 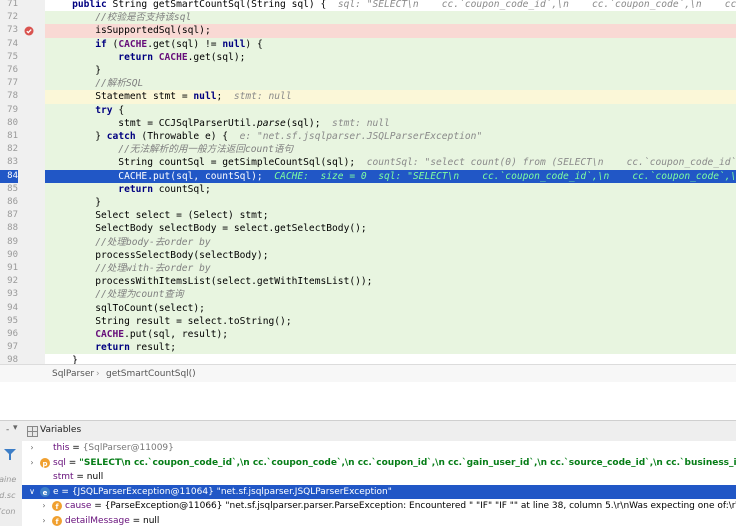 I want to click on code-token: Select select = (Select) stmt;, so click(x=159, y=216).